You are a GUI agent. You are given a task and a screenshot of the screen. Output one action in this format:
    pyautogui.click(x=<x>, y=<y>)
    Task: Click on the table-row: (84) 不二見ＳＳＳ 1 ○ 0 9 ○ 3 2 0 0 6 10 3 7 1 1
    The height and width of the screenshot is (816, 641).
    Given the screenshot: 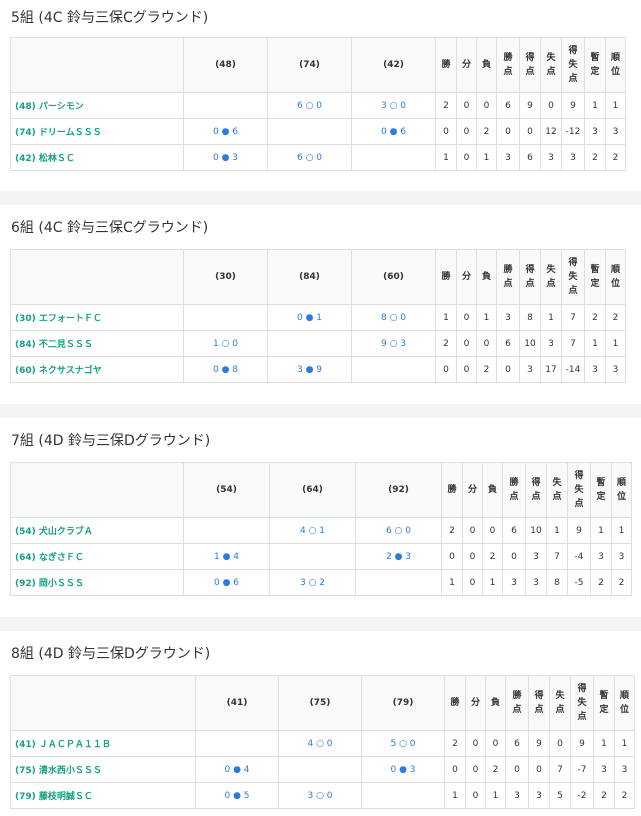 What is the action you would take?
    pyautogui.click(x=318, y=343)
    